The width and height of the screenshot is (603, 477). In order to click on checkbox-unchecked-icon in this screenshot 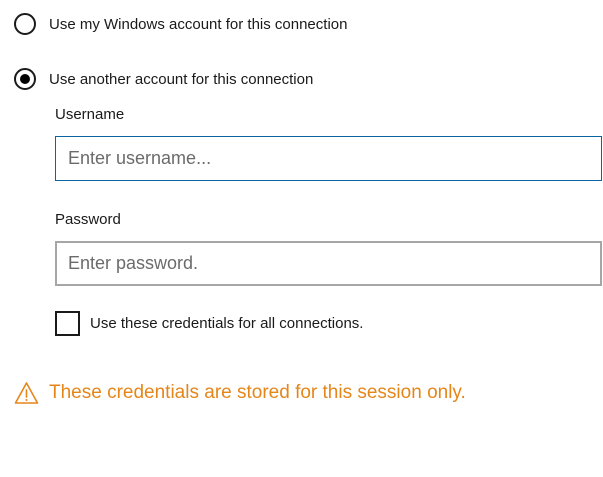, I will do `click(67, 323)`.